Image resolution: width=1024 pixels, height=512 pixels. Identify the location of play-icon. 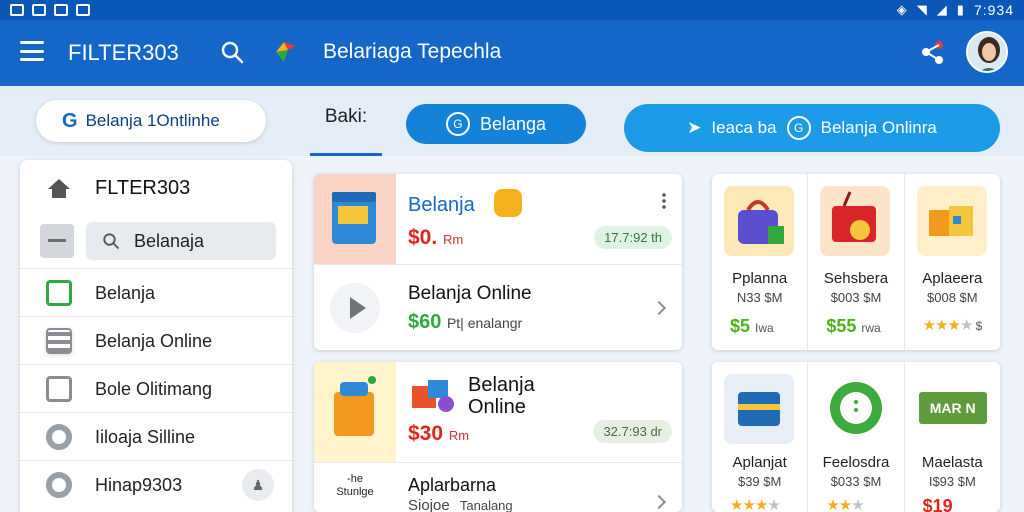
(355, 308).